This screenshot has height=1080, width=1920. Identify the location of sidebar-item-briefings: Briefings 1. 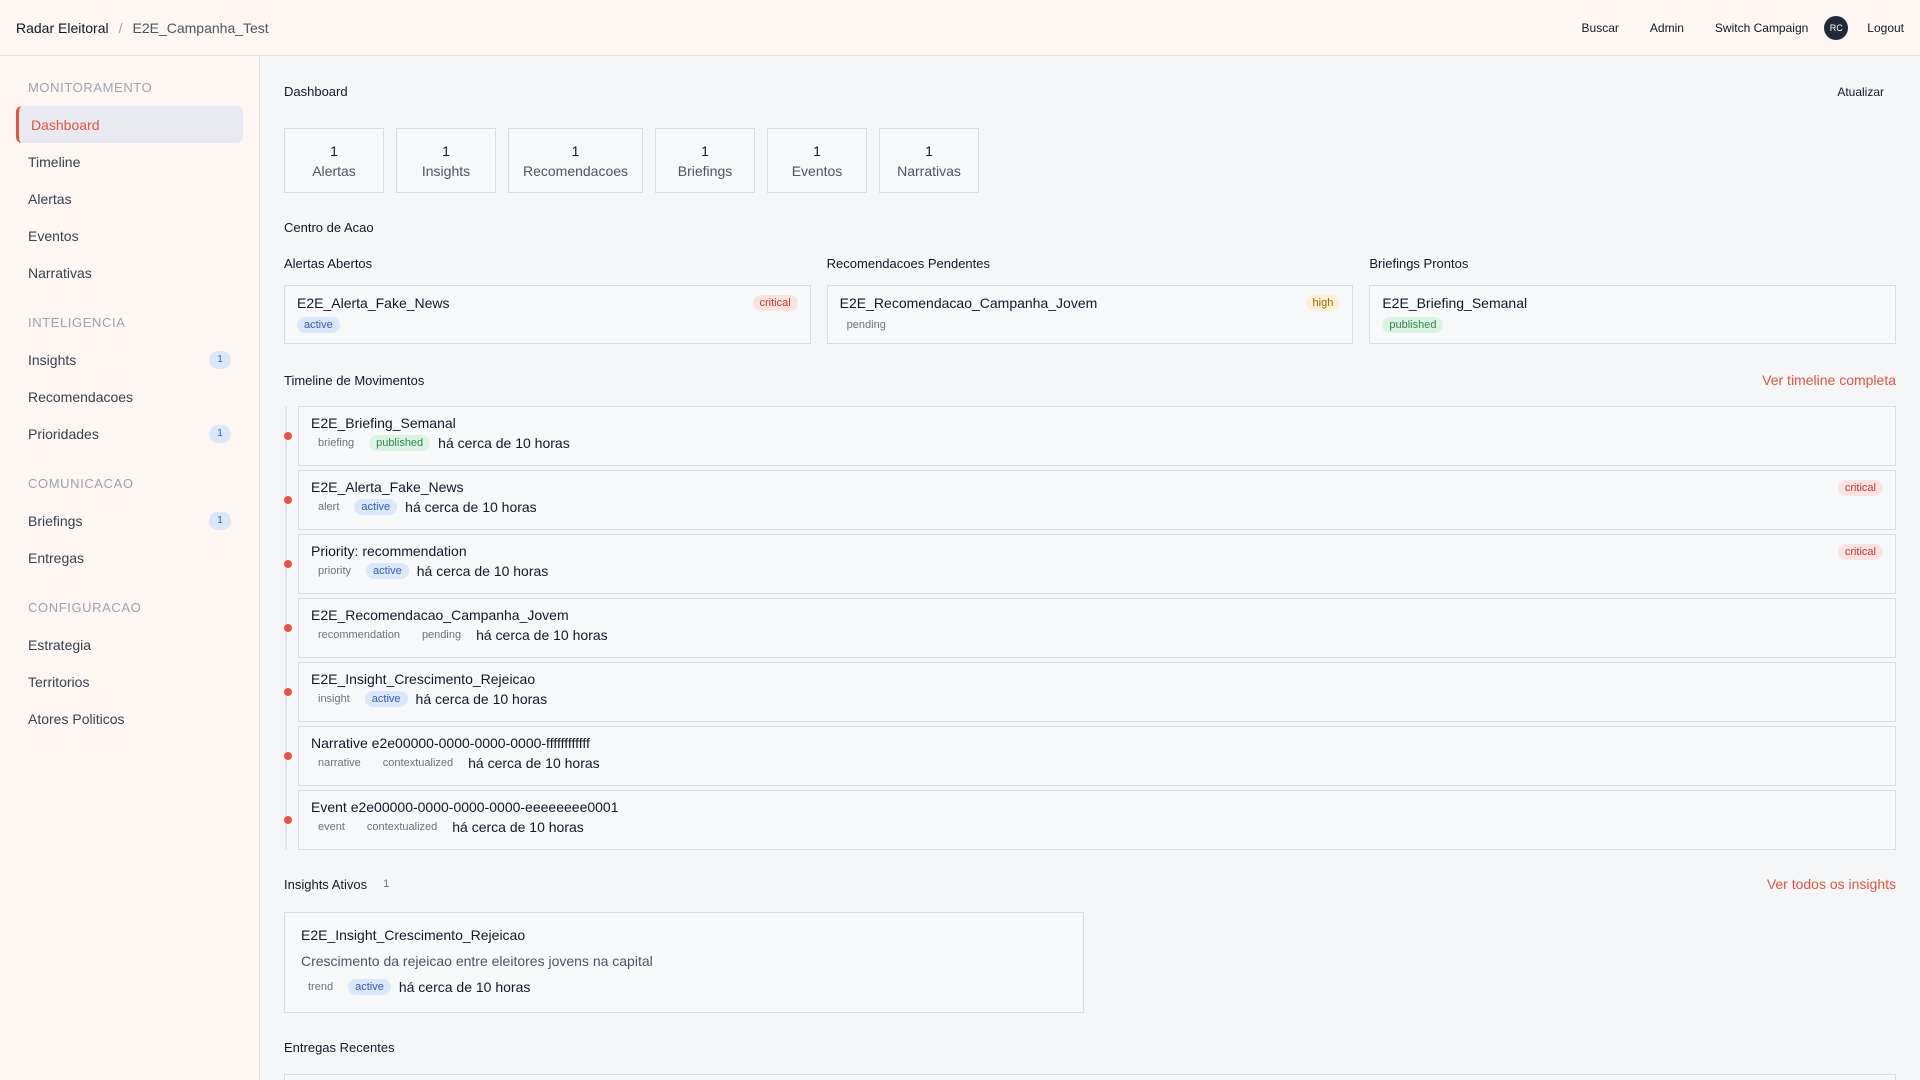
(129, 520).